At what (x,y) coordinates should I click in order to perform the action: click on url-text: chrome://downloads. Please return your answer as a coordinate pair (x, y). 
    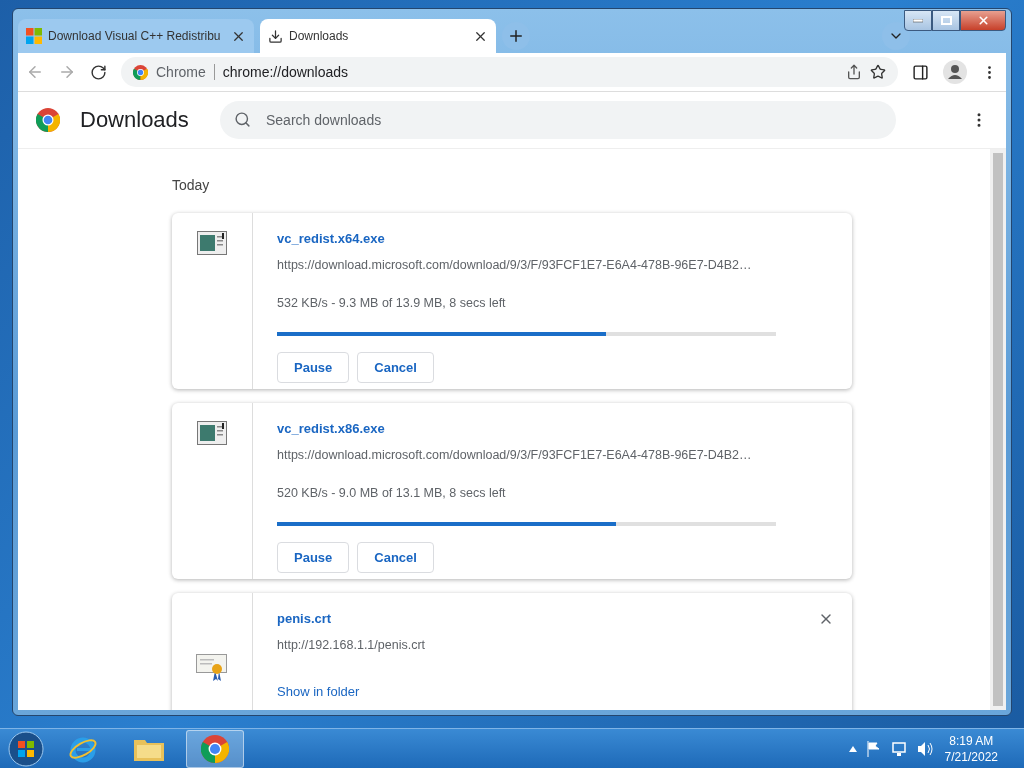
    Looking at the image, I should click on (286, 72).